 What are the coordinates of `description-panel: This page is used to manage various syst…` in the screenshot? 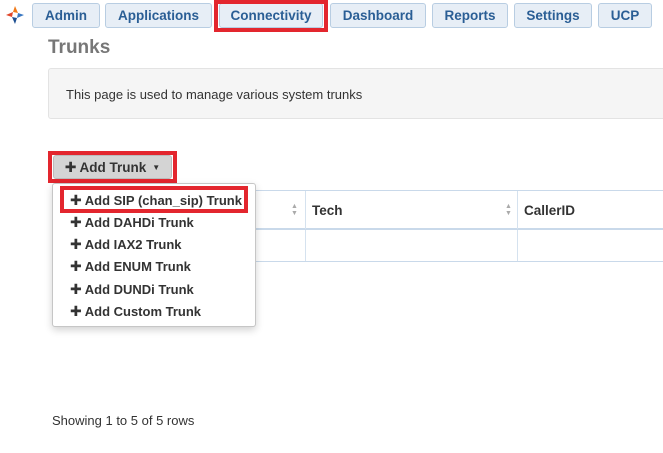 It's located at (355, 93).